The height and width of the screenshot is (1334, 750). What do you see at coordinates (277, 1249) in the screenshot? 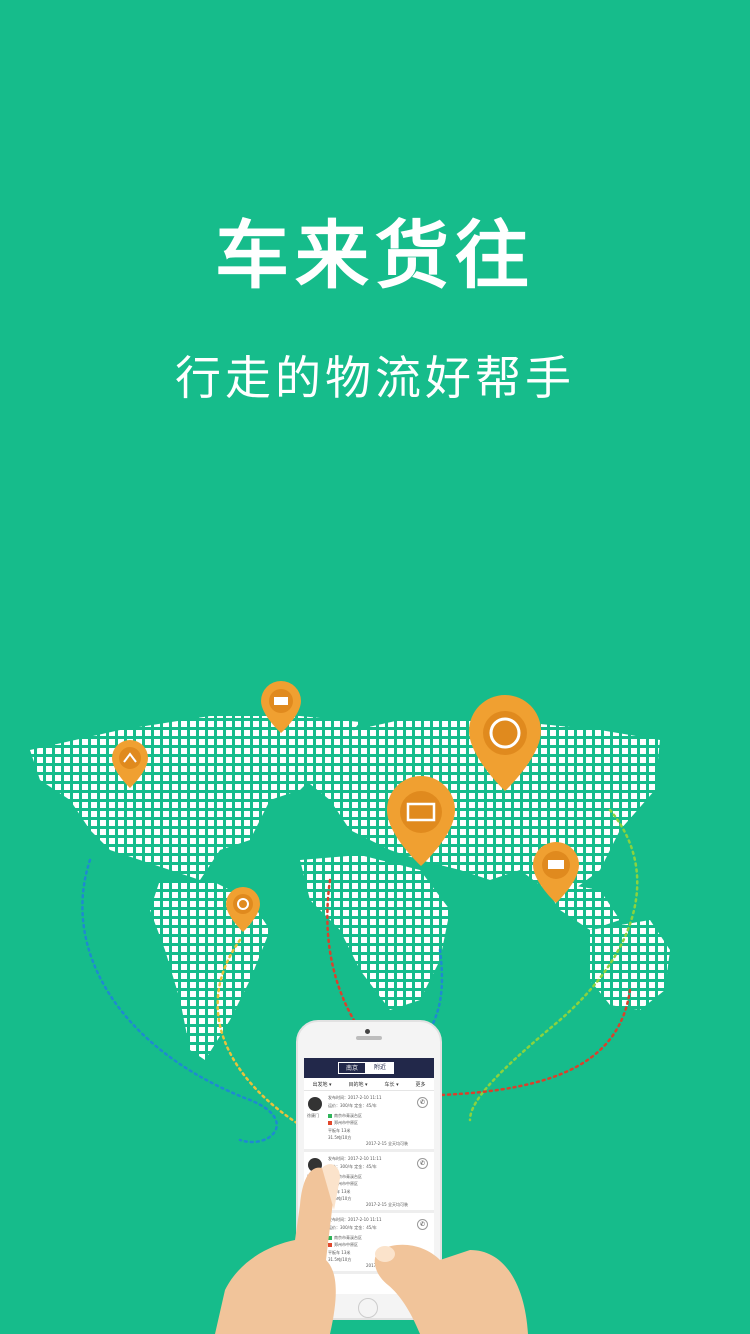
I see `left-hand` at bounding box center [277, 1249].